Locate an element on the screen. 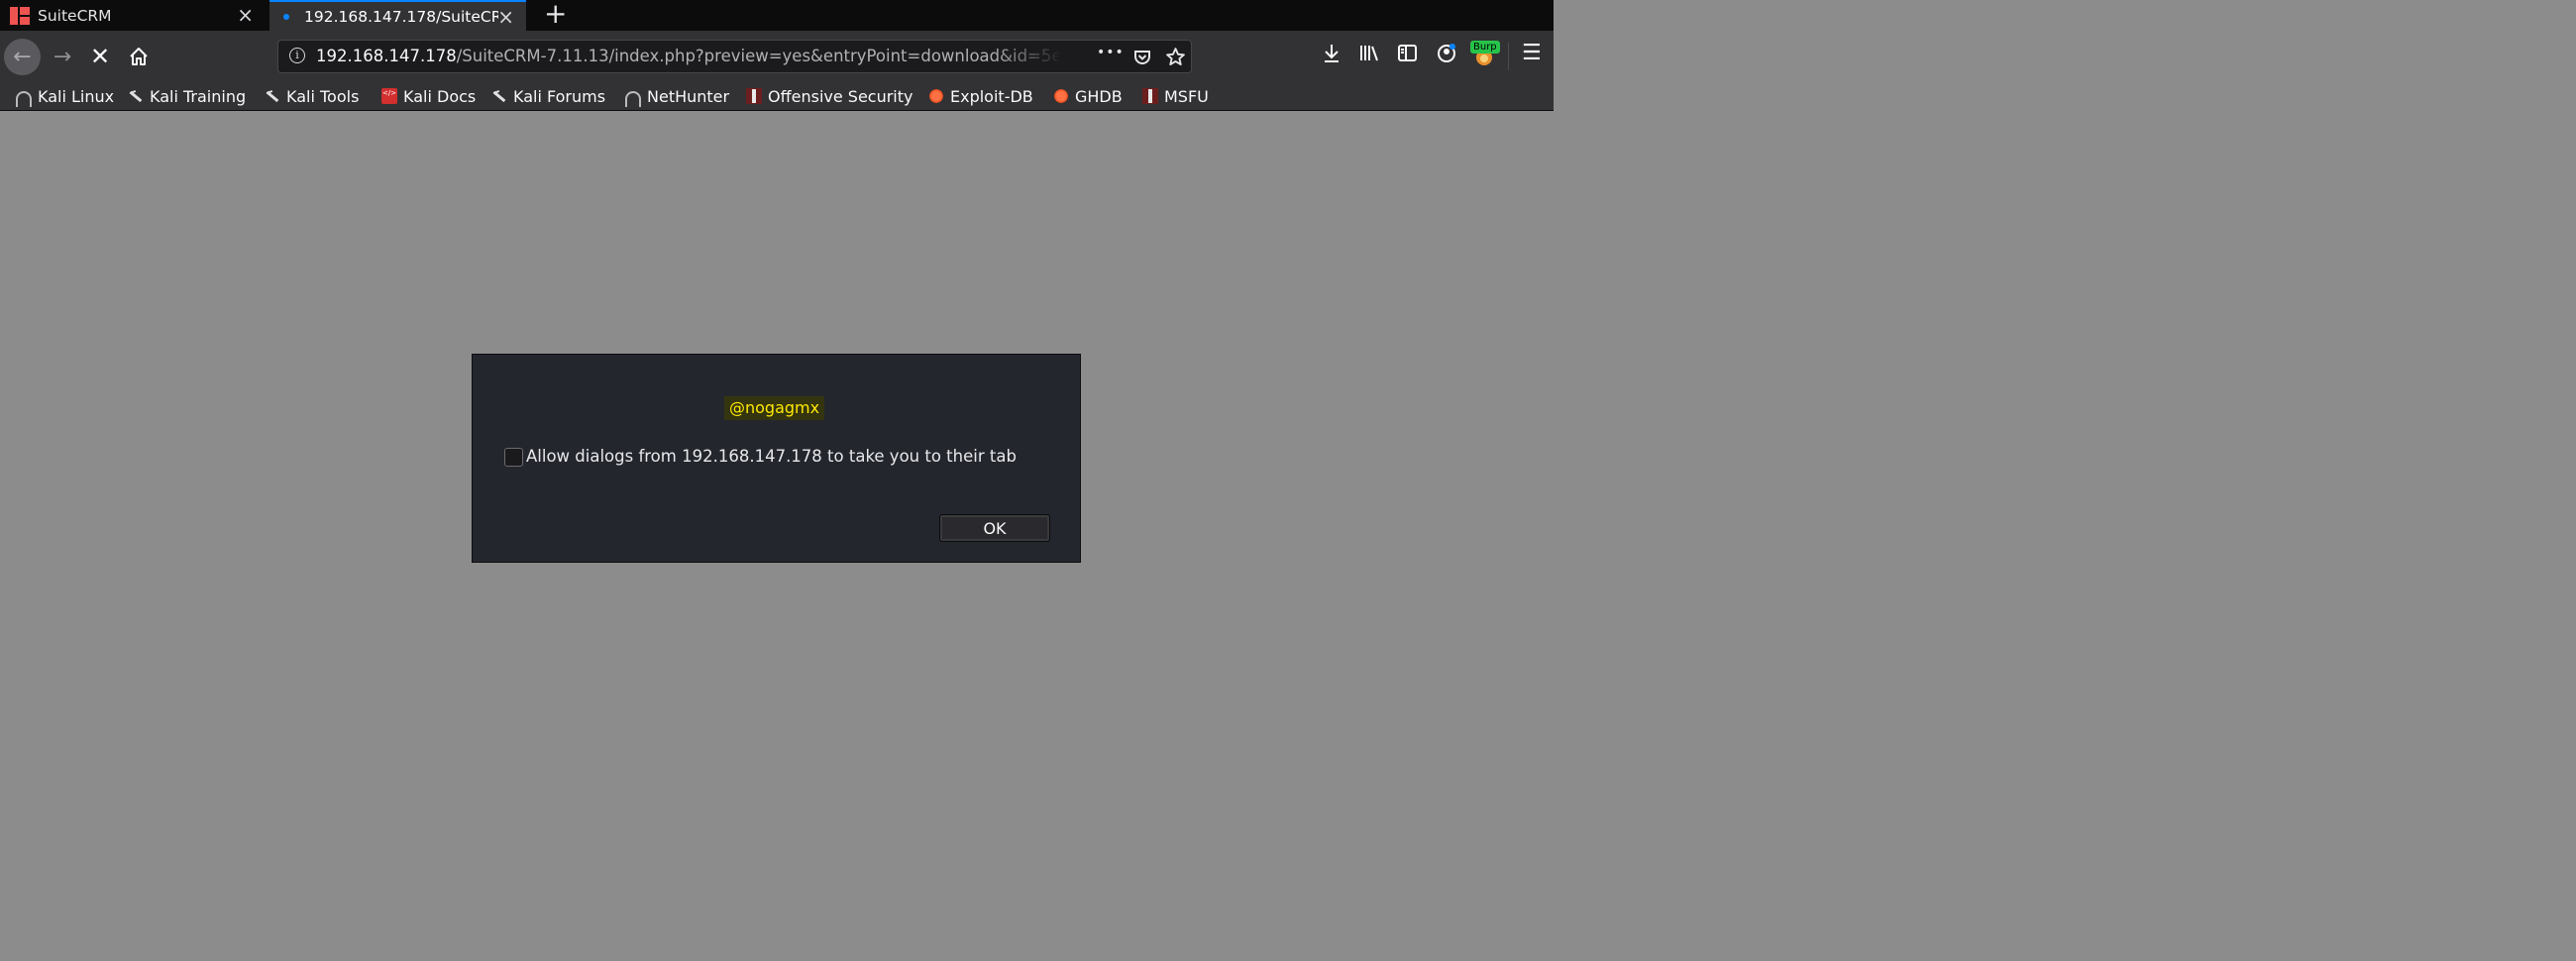 The width and height of the screenshot is (2576, 961). forward-button: → is located at coordinates (62, 57).